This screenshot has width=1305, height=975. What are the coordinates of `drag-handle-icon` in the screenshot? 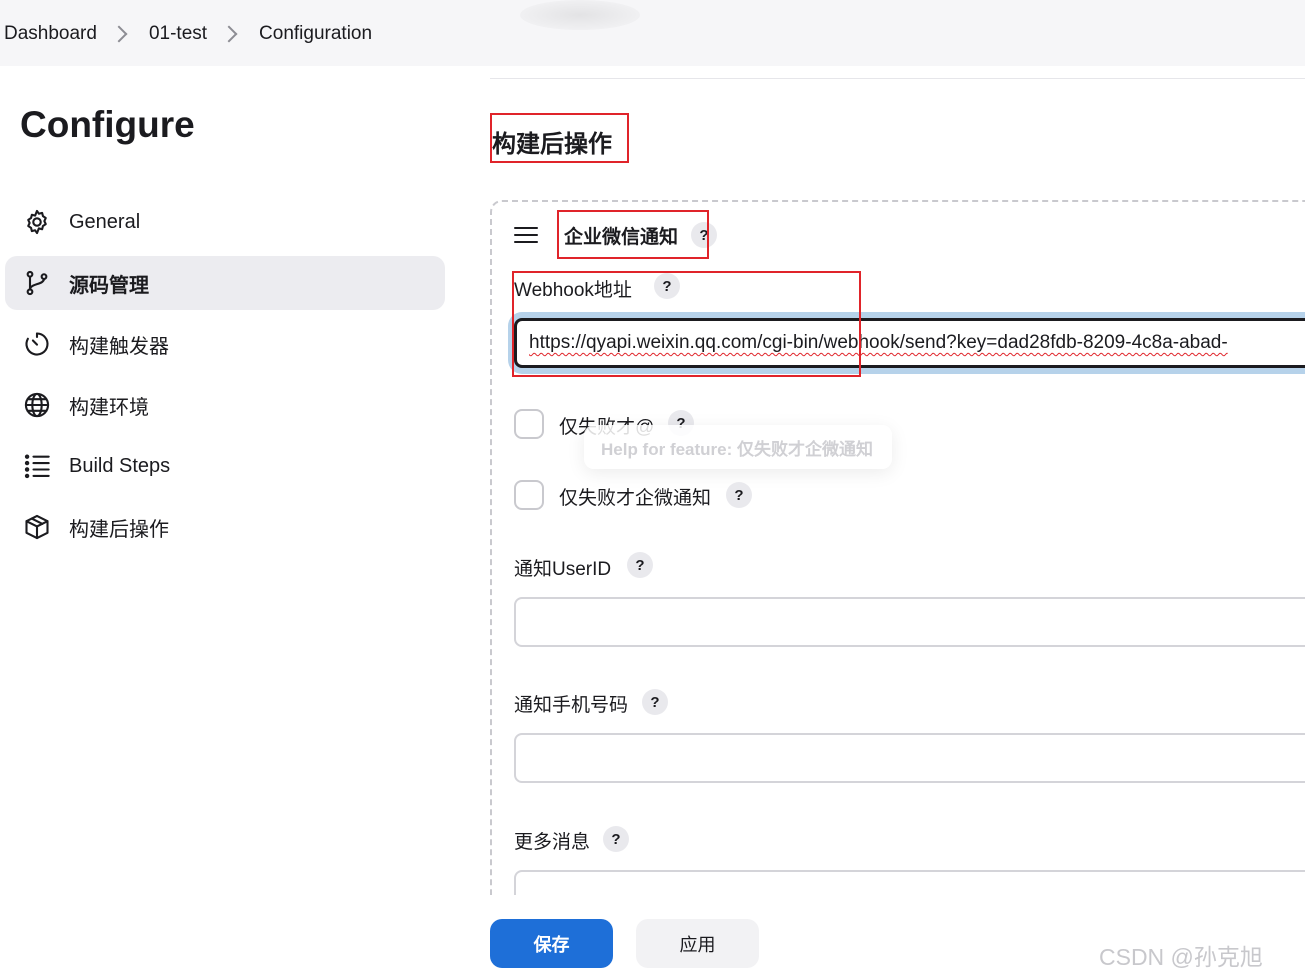 It's located at (526, 235).